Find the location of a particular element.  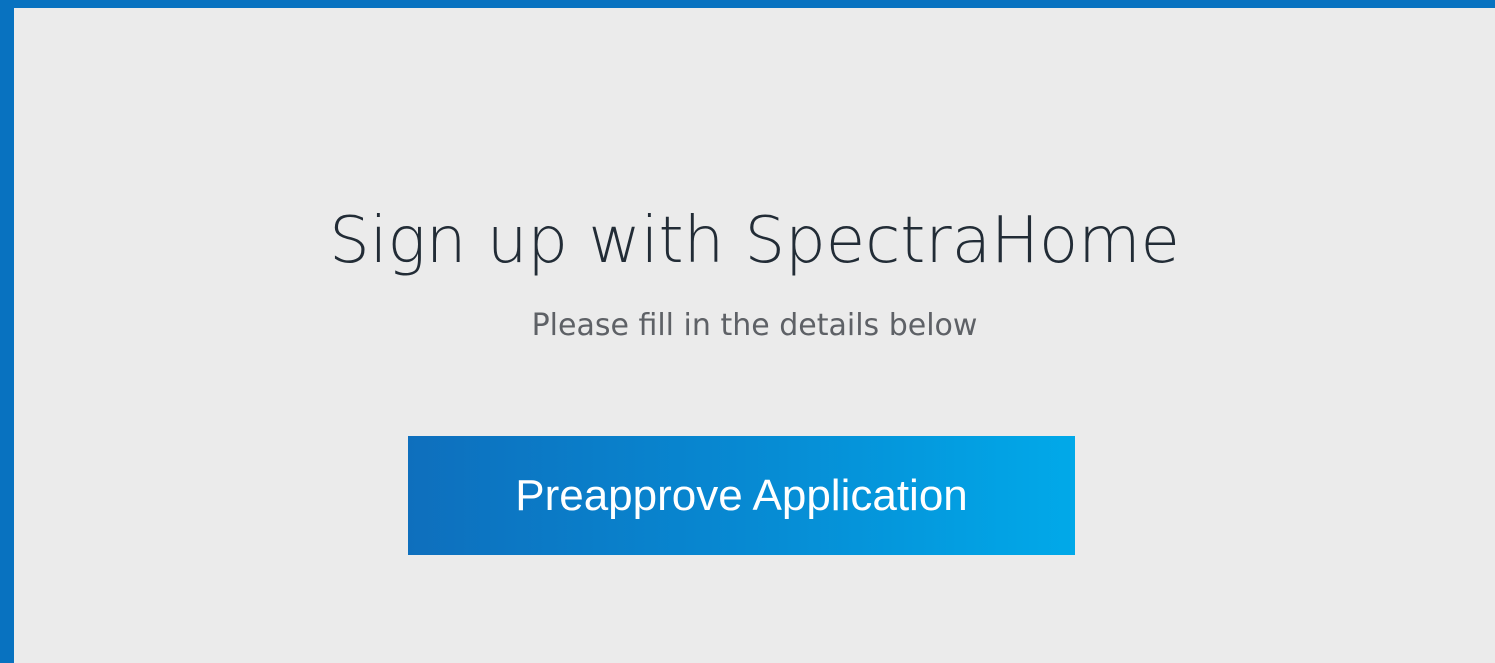

page-subtitle: Please fill in the details below is located at coordinates (754, 325).